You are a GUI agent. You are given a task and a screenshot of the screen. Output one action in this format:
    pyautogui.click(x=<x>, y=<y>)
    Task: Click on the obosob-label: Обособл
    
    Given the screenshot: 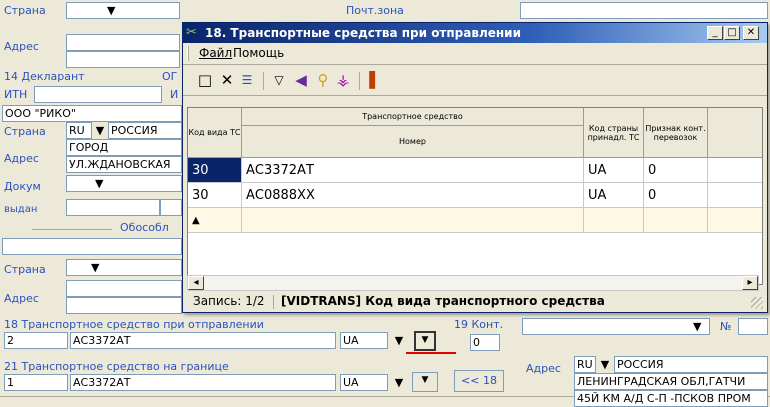 What is the action you would take?
    pyautogui.click(x=144, y=227)
    